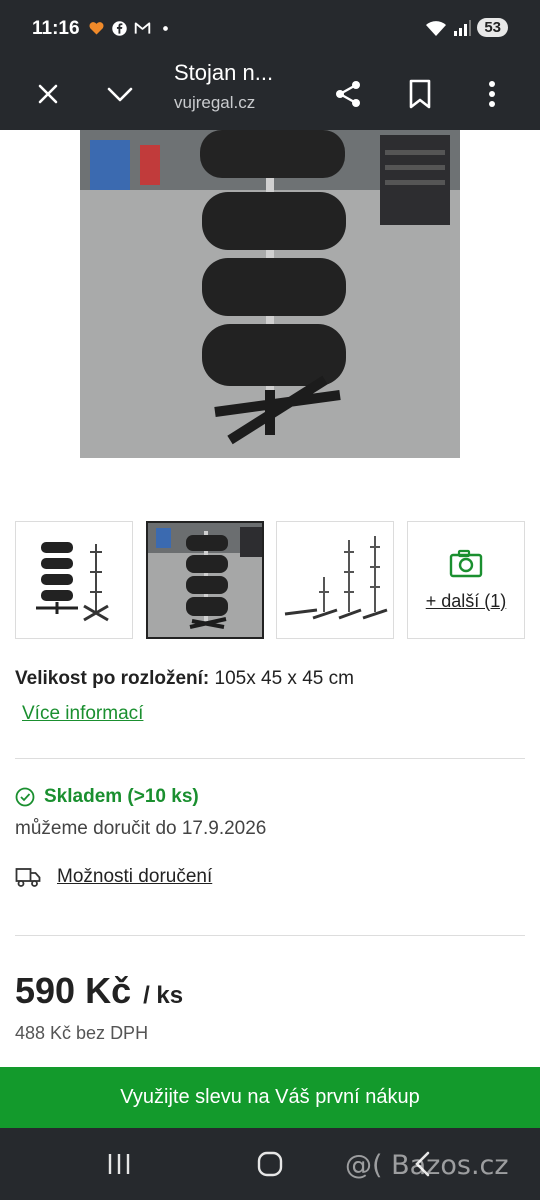 The width and height of the screenshot is (540, 1200). I want to click on dot-icon, so click(165, 28).